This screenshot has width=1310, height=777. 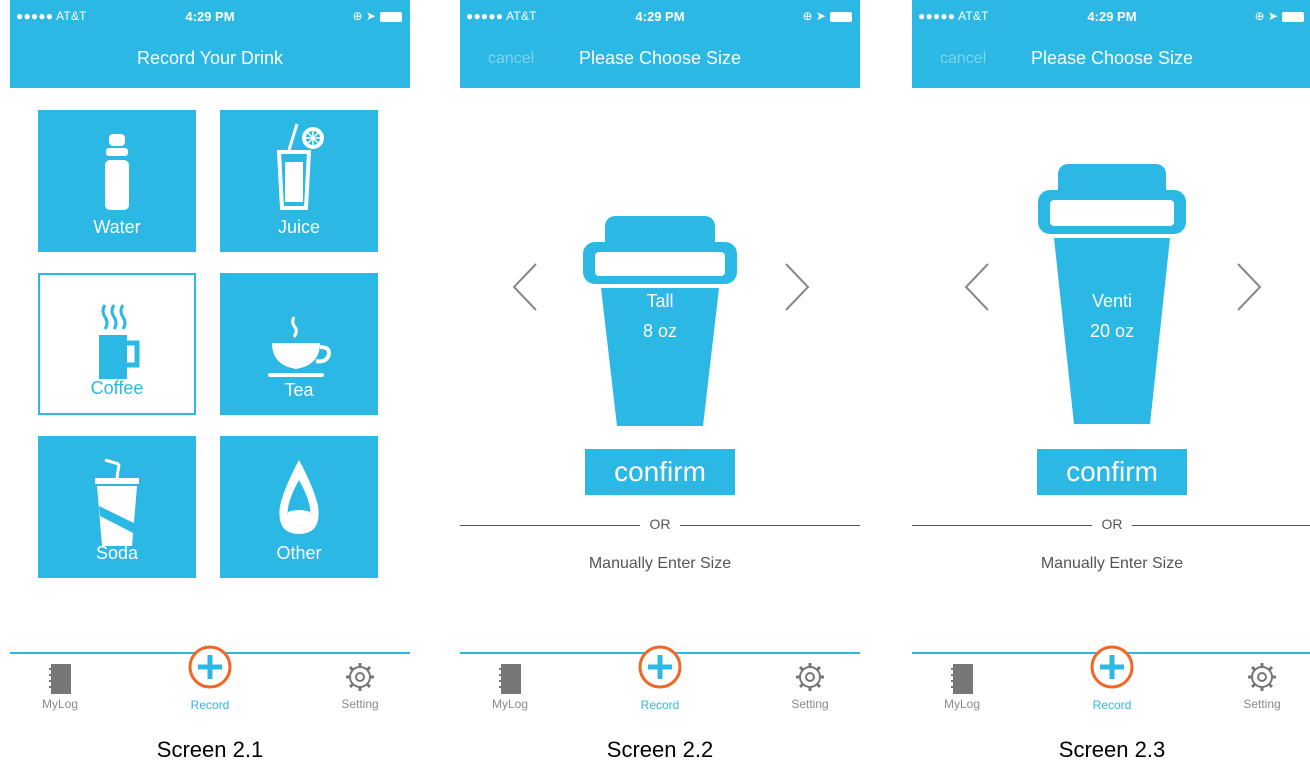 I want to click on tile-coffee-label: Coffee, so click(x=117, y=388).